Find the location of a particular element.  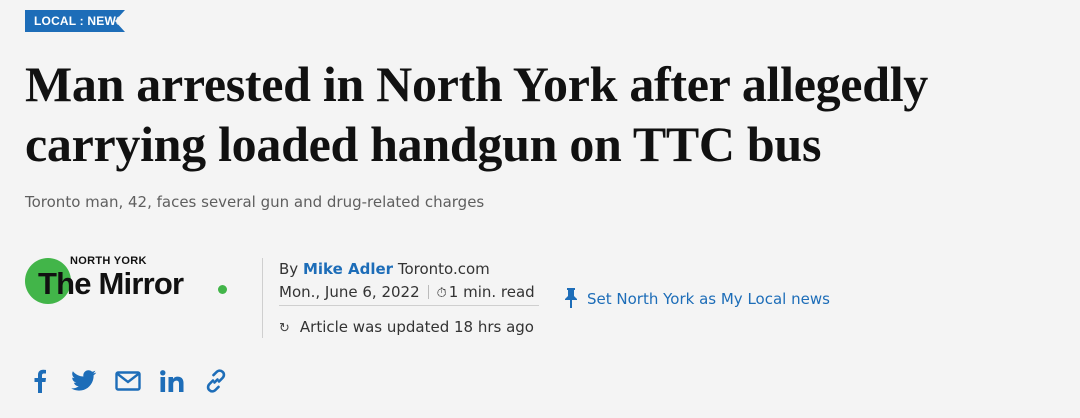

link-icon is located at coordinates (216, 381).